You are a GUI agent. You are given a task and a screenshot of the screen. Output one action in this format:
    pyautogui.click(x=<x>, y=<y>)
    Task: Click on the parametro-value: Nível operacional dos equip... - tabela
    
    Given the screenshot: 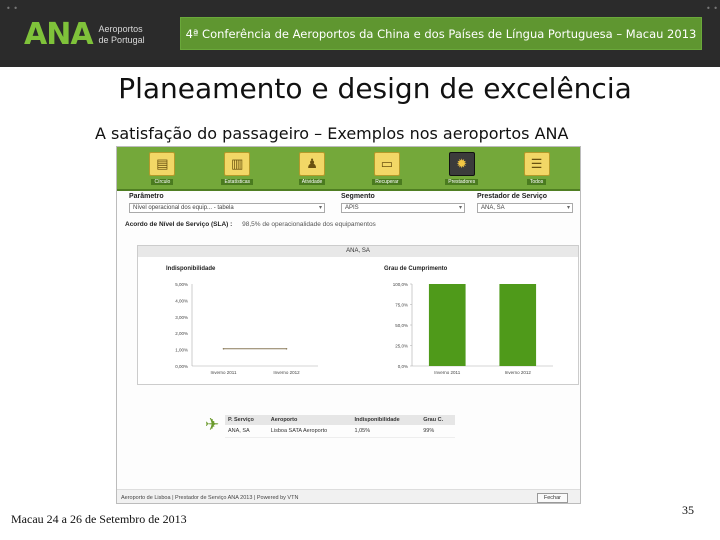 What is the action you would take?
    pyautogui.click(x=183, y=208)
    